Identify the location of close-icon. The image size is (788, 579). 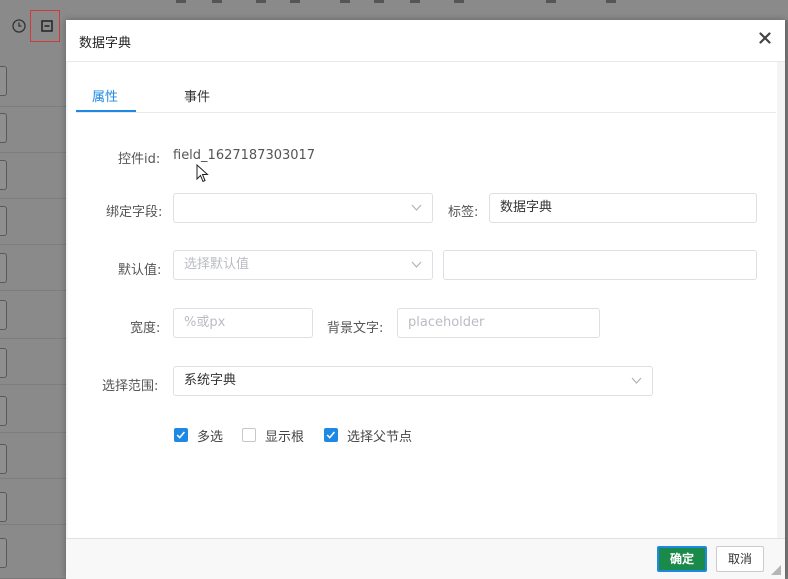
(765, 38).